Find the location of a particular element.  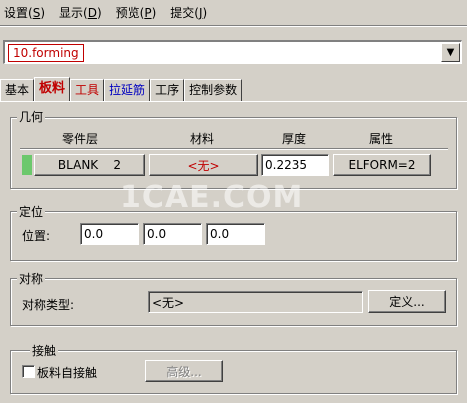

part-layer-button: BLANK 2 is located at coordinates (89, 165).